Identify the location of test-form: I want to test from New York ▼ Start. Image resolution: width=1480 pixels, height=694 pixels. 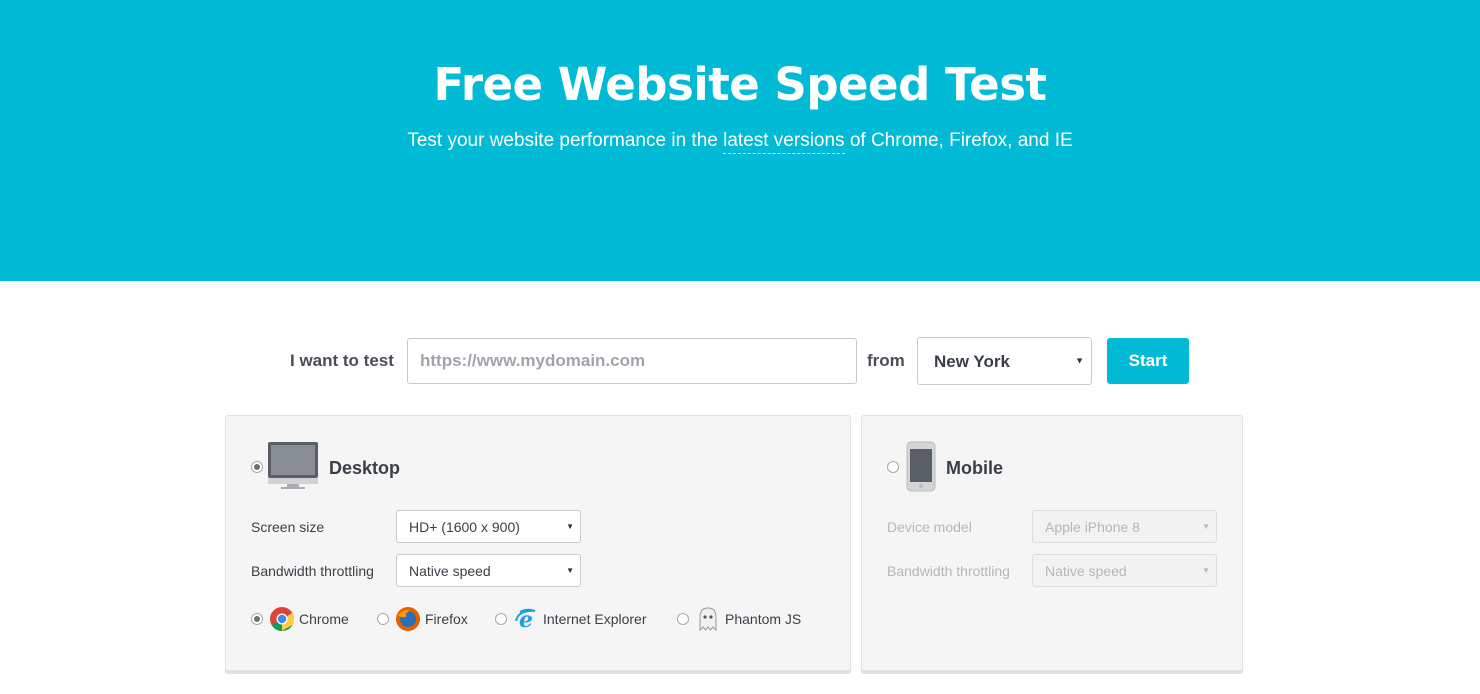
(740, 361).